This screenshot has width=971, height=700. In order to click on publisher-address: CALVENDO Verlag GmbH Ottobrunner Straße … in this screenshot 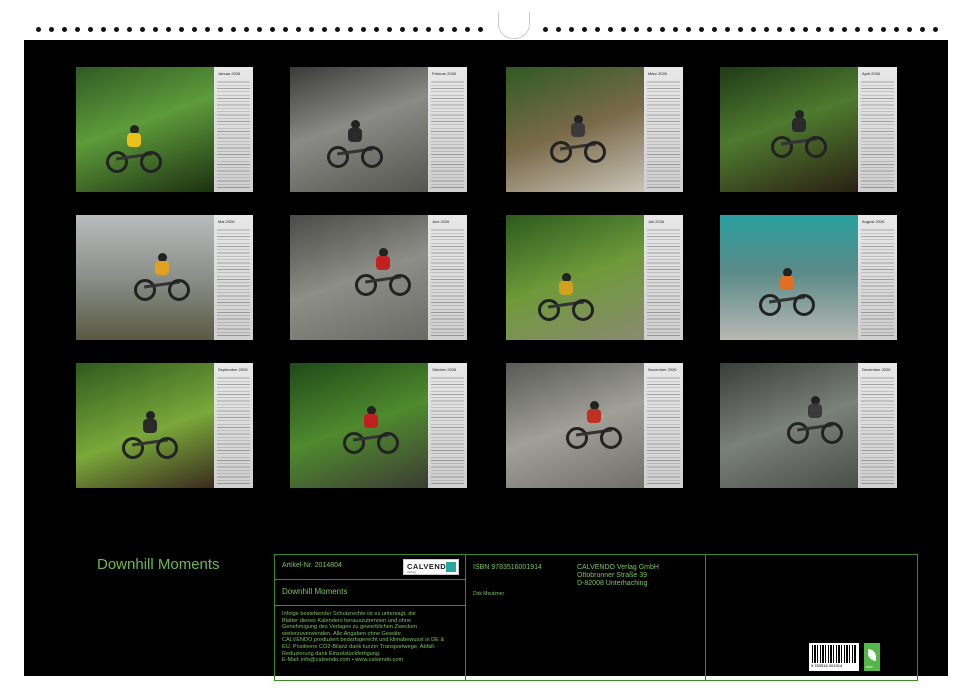, I will do `click(618, 576)`.